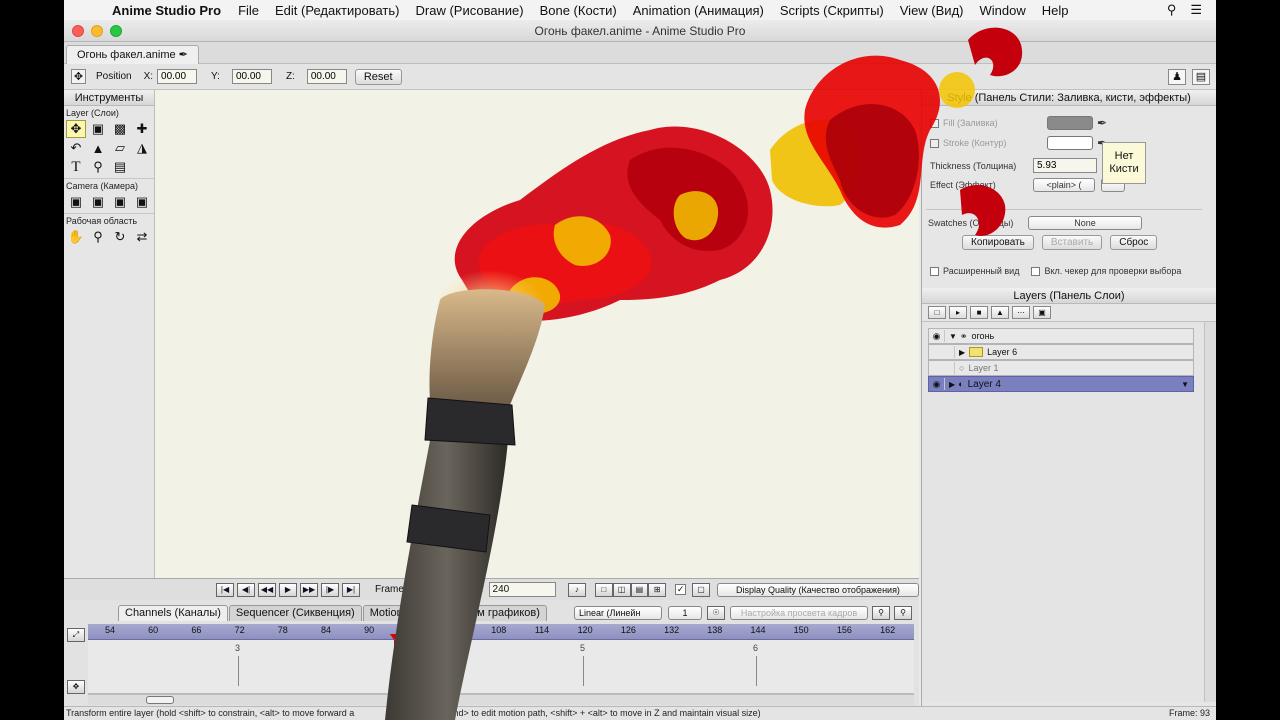 Image resolution: width=1280 pixels, height=720 pixels. What do you see at coordinates (1070, 123) in the screenshot?
I see `fill-color-swatch` at bounding box center [1070, 123].